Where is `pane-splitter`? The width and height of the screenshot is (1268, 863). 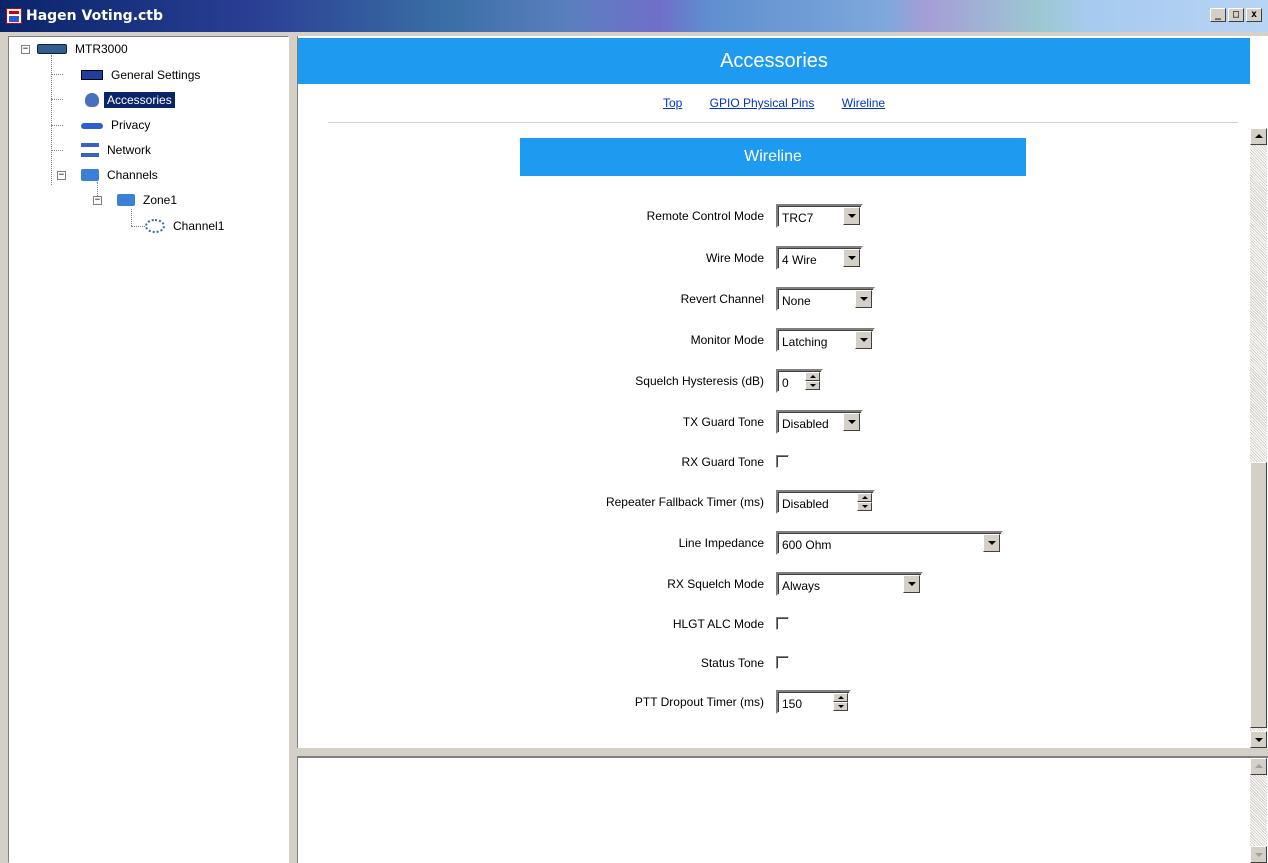 pane-splitter is located at coordinates (293, 449).